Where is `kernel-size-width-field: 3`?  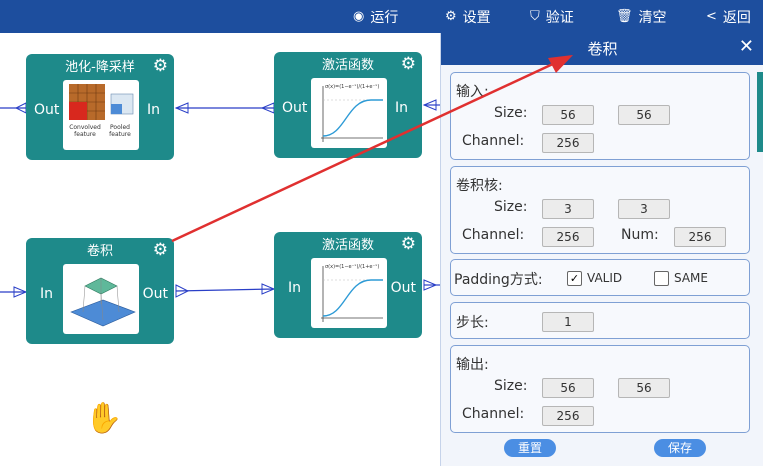
kernel-size-width-field: 3 is located at coordinates (568, 209).